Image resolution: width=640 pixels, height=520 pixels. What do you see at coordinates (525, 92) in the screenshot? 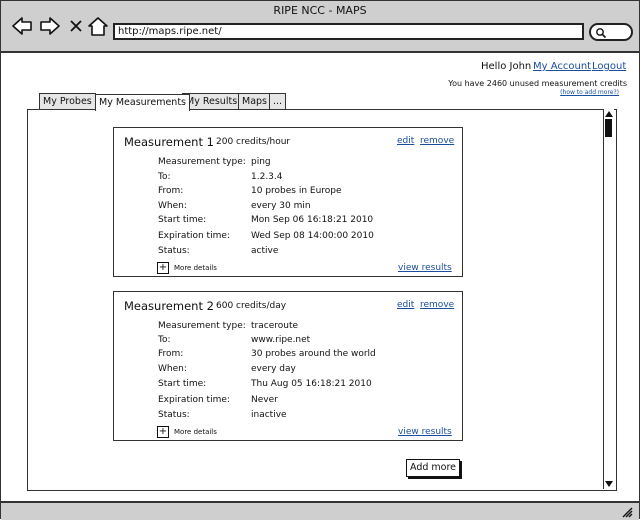
I see `how-to-add-more-link: (how to add more?)` at bounding box center [525, 92].